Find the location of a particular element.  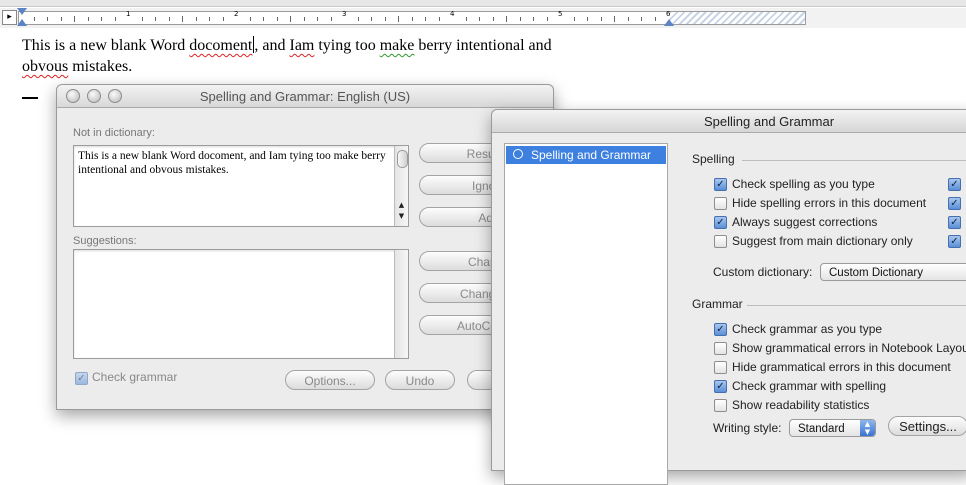

grammar-error-word: make is located at coordinates (397, 45).